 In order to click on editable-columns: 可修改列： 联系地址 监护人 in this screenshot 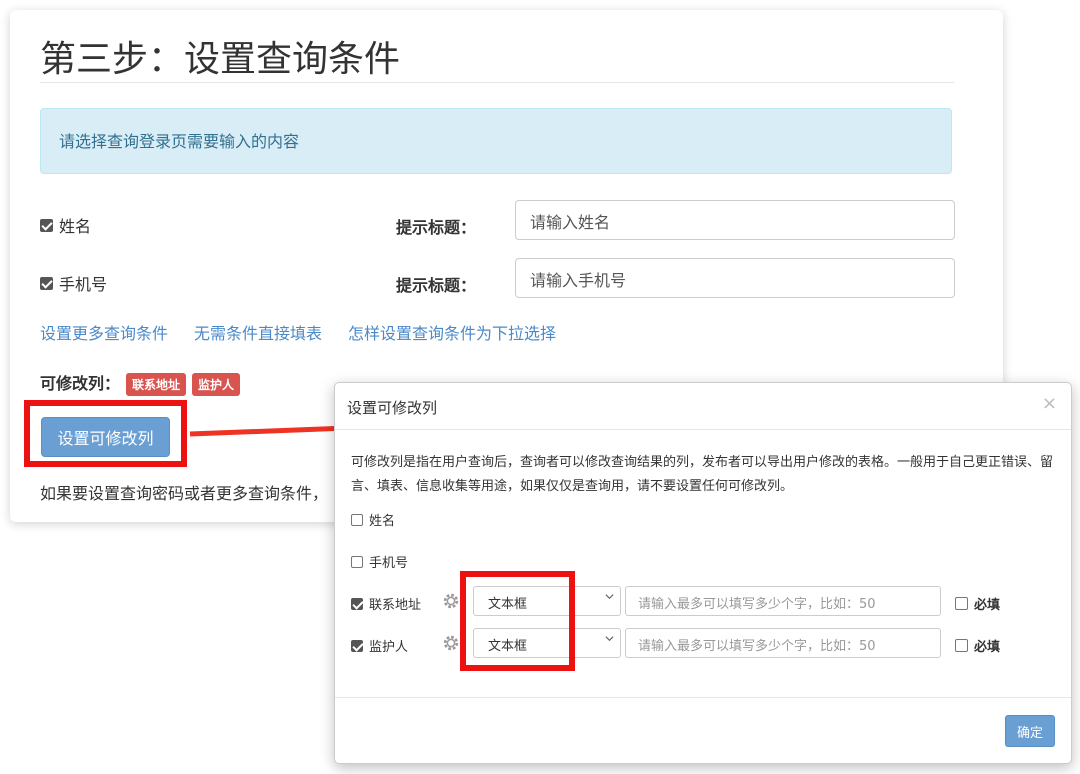, I will do `click(140, 383)`.